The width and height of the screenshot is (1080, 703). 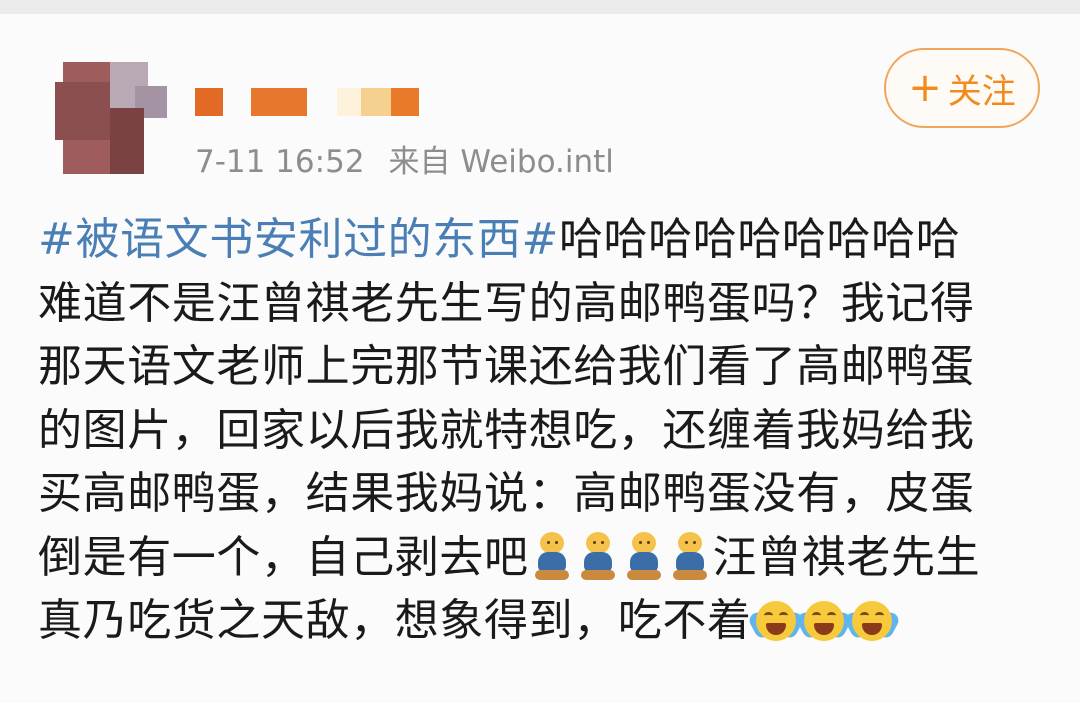 I want to click on post-line-7: 真乃吃货之天敌，想象得到，吃不着, so click(x=543, y=621).